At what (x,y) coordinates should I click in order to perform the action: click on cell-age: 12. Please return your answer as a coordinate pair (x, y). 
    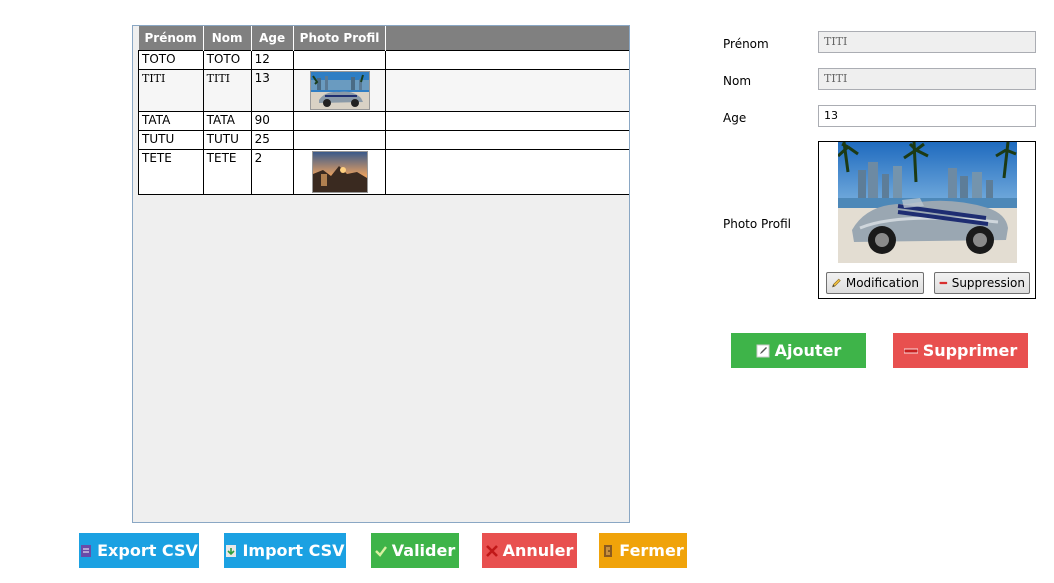
    Looking at the image, I should click on (272, 60).